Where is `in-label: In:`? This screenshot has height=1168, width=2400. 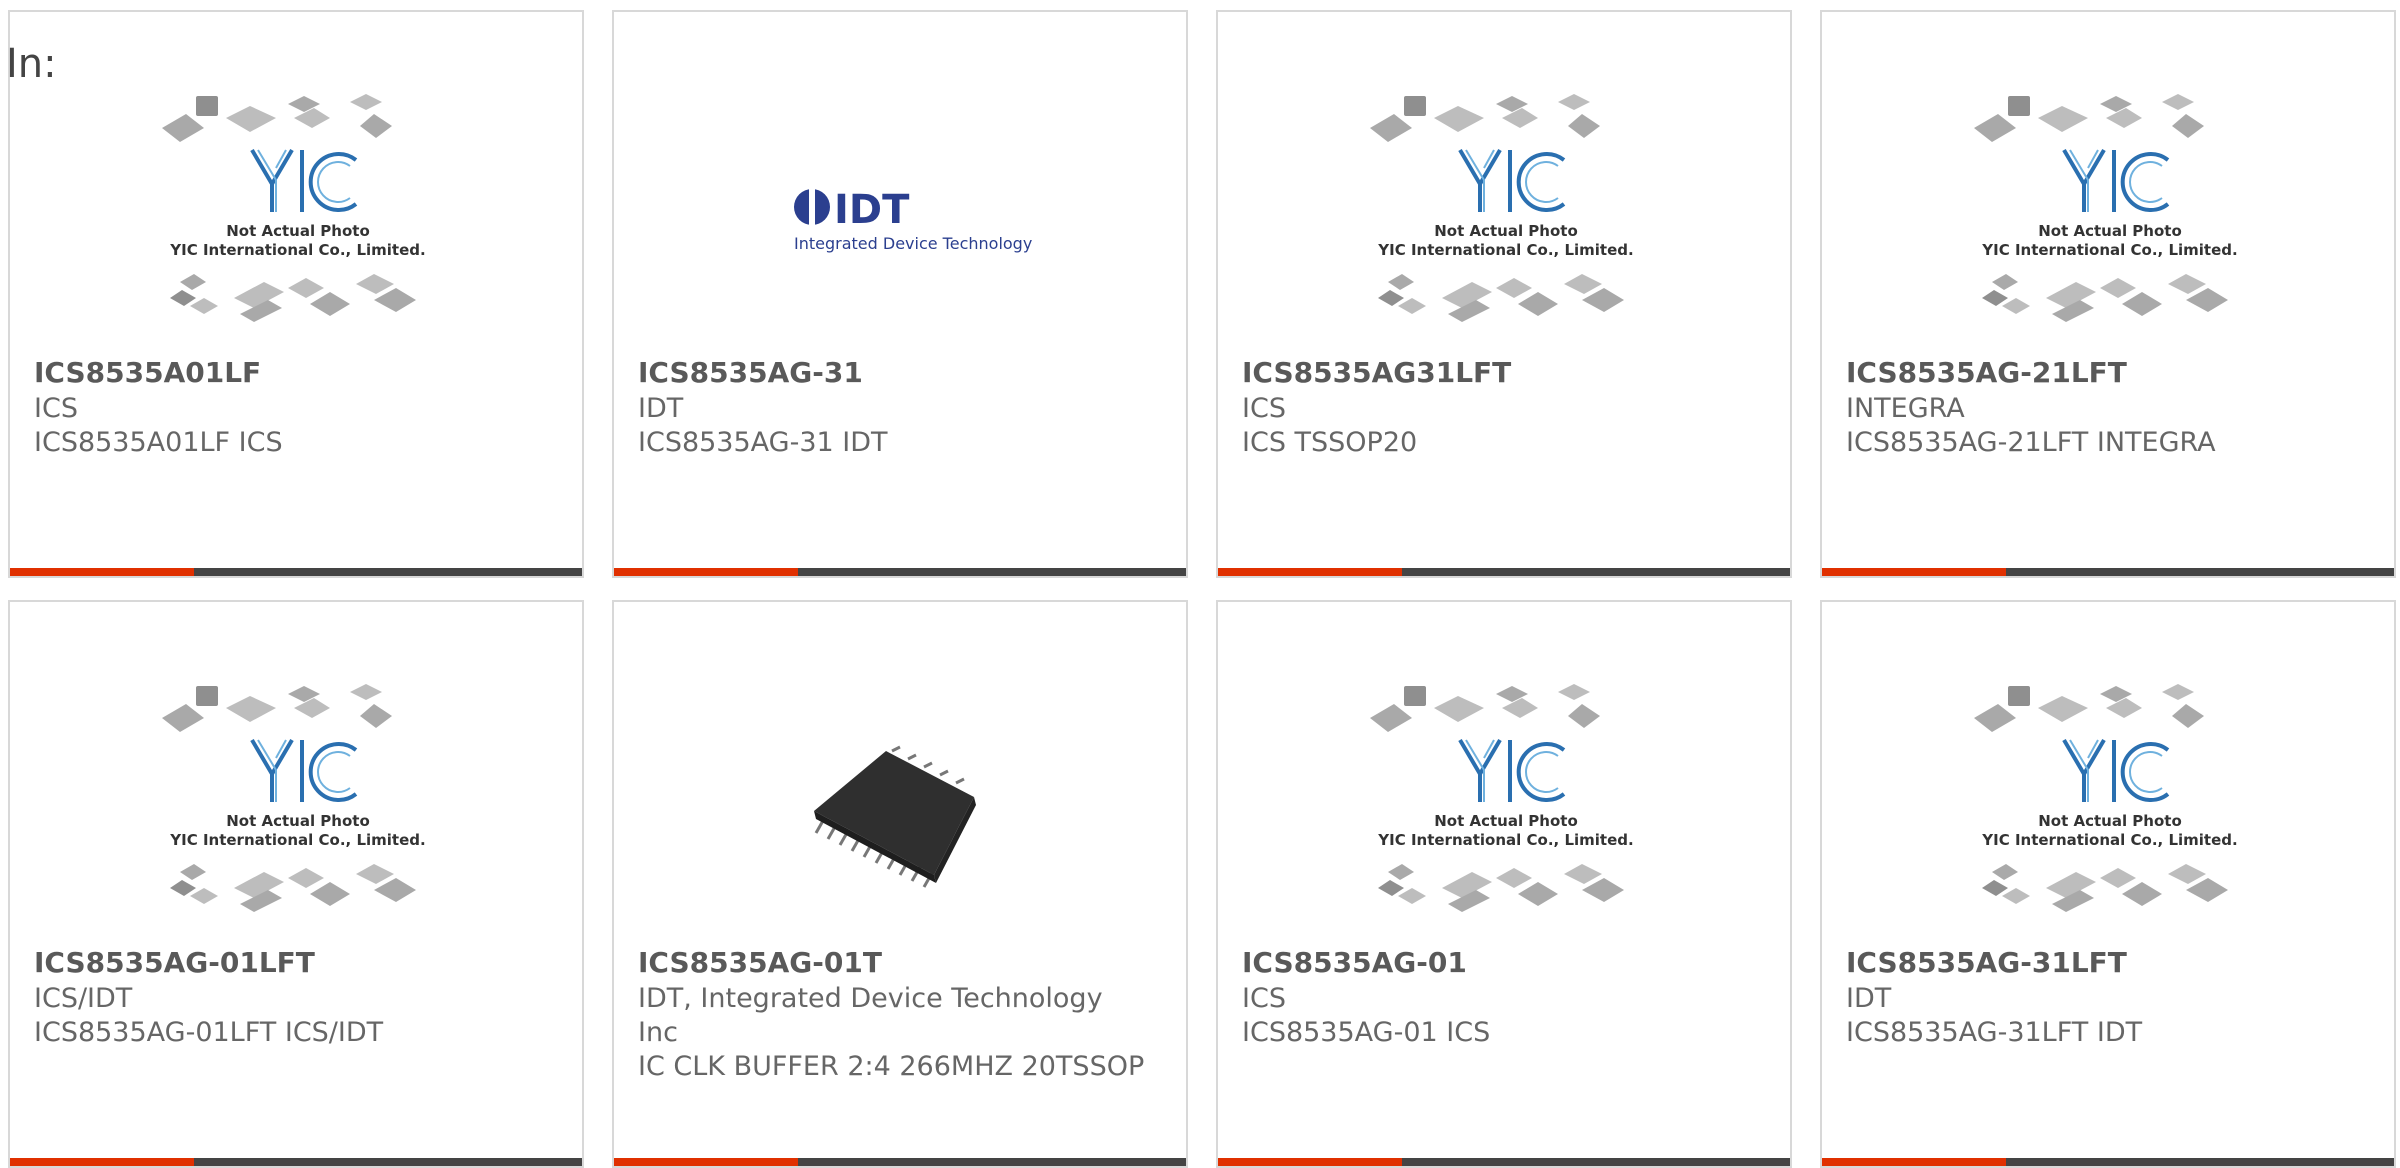 in-label: In: is located at coordinates (31, 64).